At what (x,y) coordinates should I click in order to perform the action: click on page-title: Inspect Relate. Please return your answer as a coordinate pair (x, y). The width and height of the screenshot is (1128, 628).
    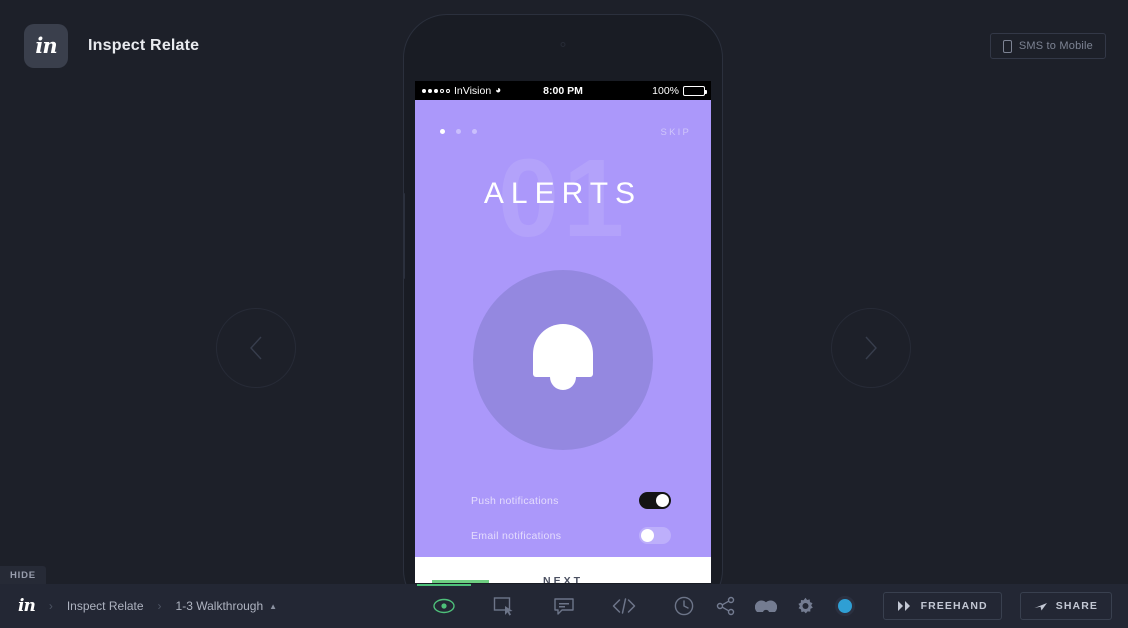
    Looking at the image, I should click on (144, 45).